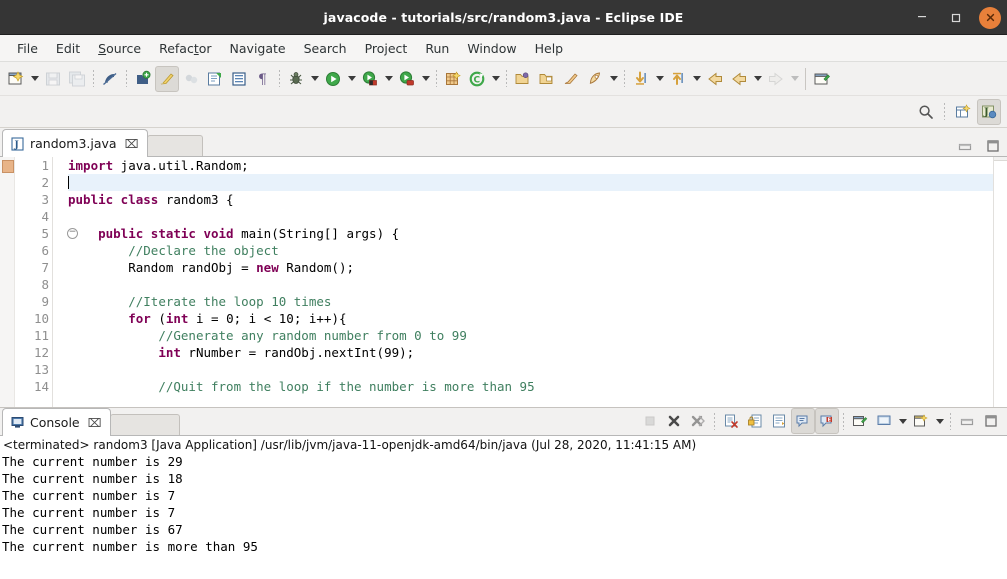  Describe the element at coordinates (530, 352) in the screenshot. I see `code-line: int rNumber = randObj.nextInt(99);` at that location.